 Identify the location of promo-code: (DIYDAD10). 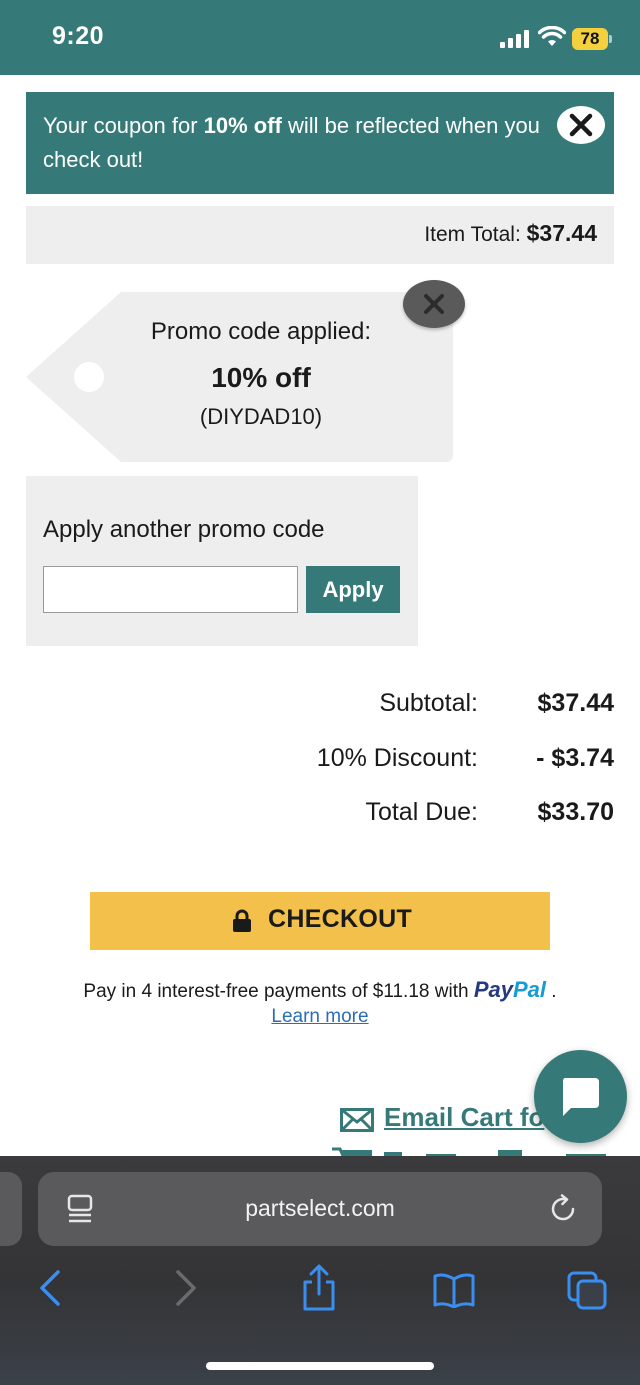
(261, 416).